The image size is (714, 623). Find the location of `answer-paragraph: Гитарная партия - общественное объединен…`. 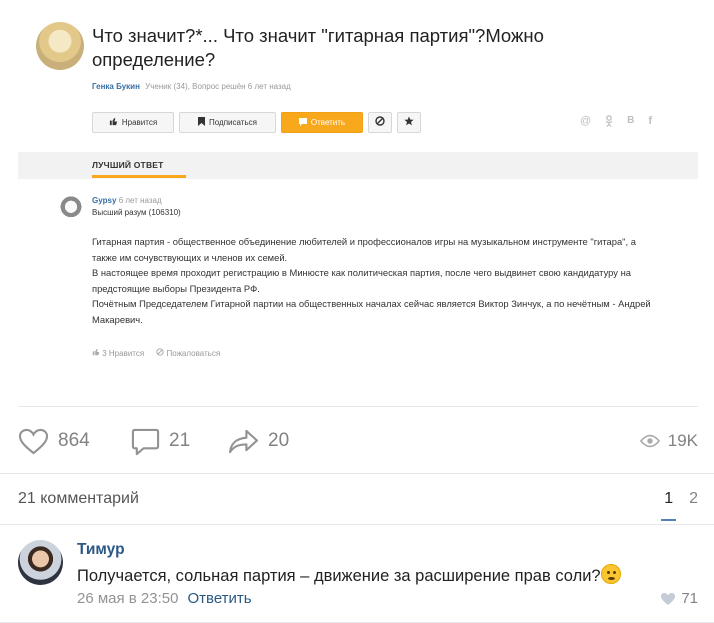

answer-paragraph: Гитарная партия - общественное объединен… is located at coordinates (364, 249).